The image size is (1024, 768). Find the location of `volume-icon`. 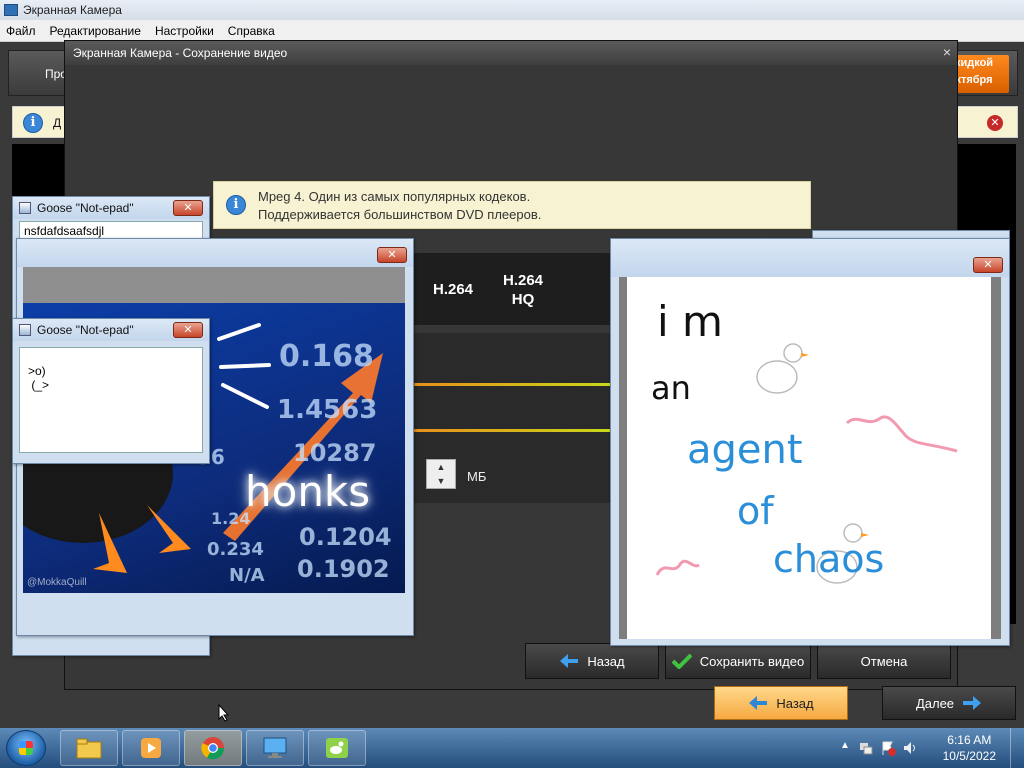

volume-icon is located at coordinates (910, 748).